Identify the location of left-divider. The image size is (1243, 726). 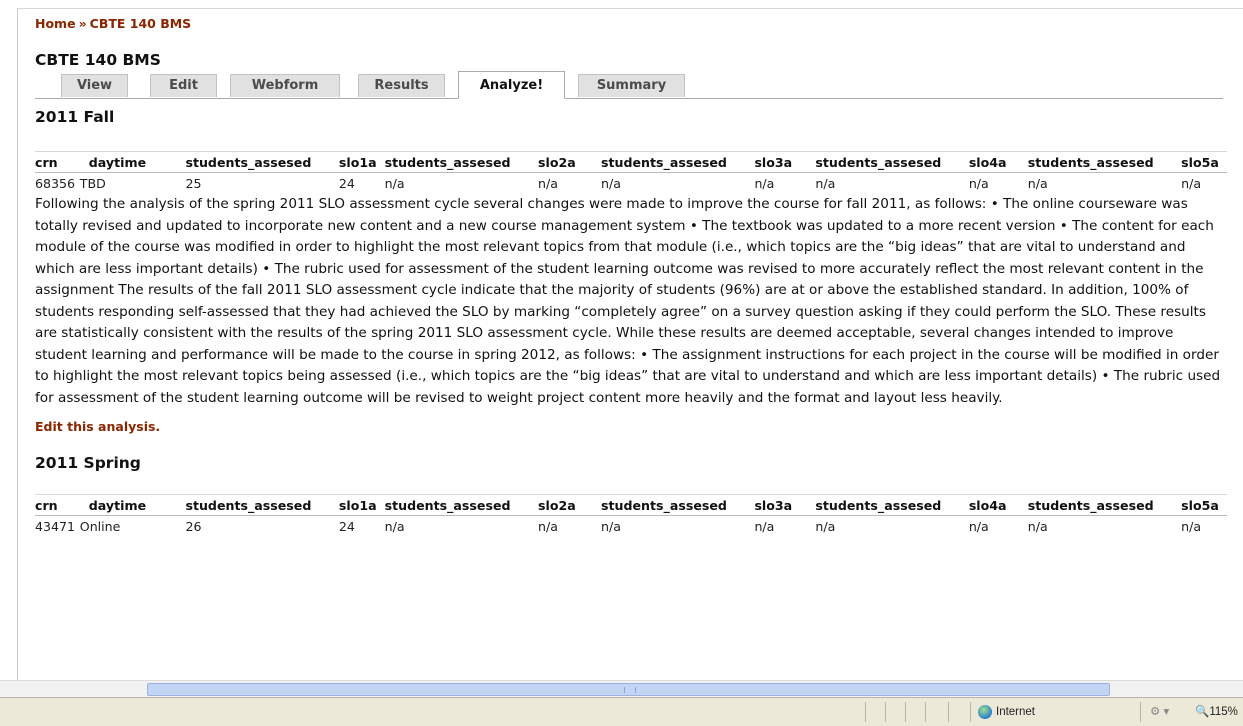
(17, 344).